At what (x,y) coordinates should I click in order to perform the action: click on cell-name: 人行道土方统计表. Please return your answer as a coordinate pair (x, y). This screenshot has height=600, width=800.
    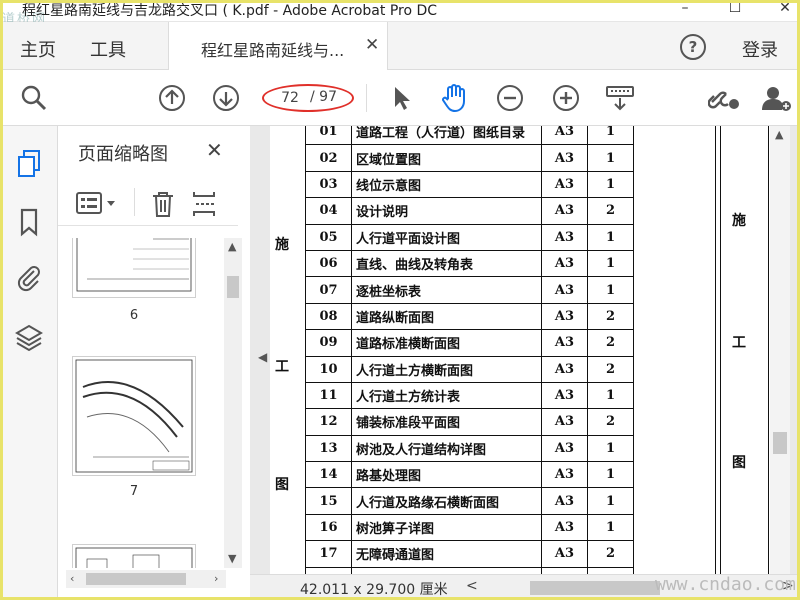
    Looking at the image, I should click on (446, 395).